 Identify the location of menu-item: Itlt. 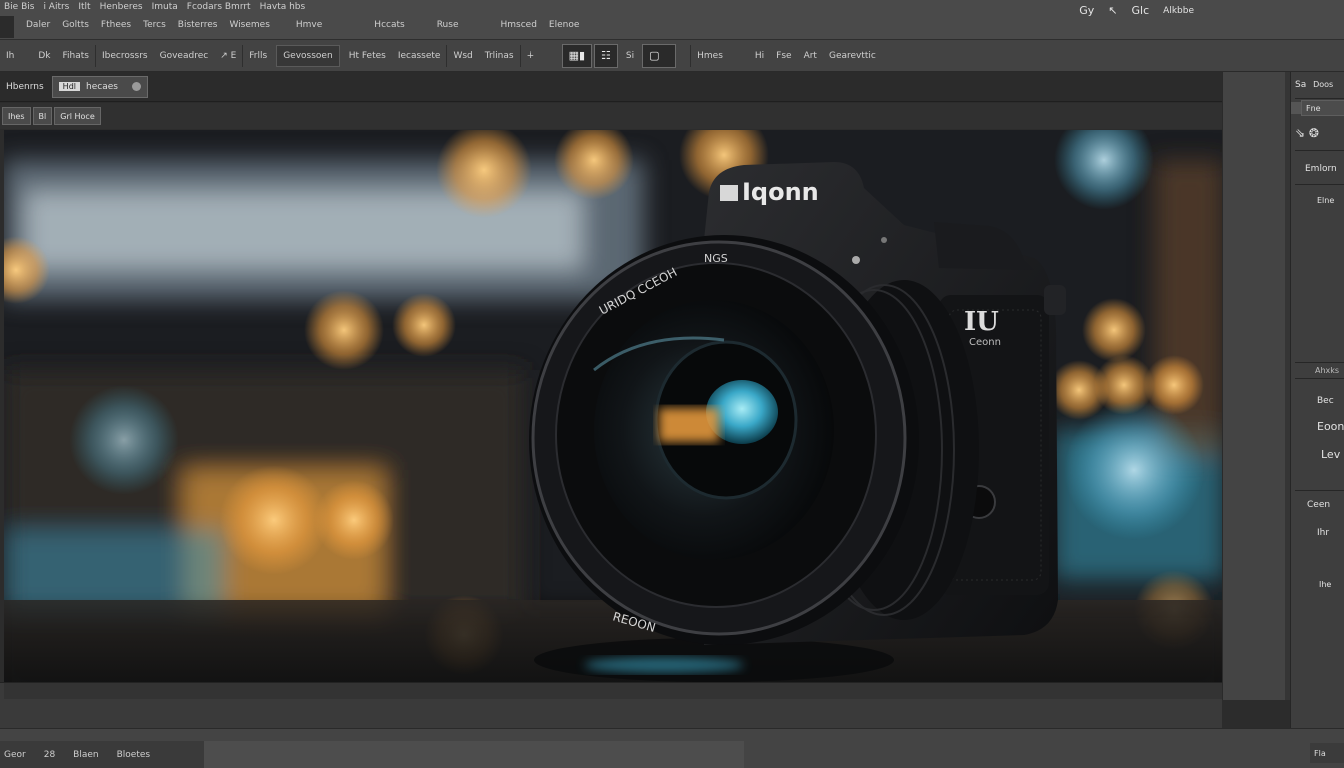
(84, 9).